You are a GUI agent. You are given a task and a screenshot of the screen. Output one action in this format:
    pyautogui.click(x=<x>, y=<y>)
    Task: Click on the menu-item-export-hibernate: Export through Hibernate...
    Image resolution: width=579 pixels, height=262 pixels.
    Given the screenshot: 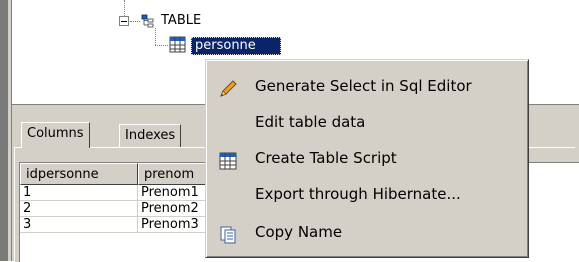 What is the action you would take?
    pyautogui.click(x=367, y=194)
    